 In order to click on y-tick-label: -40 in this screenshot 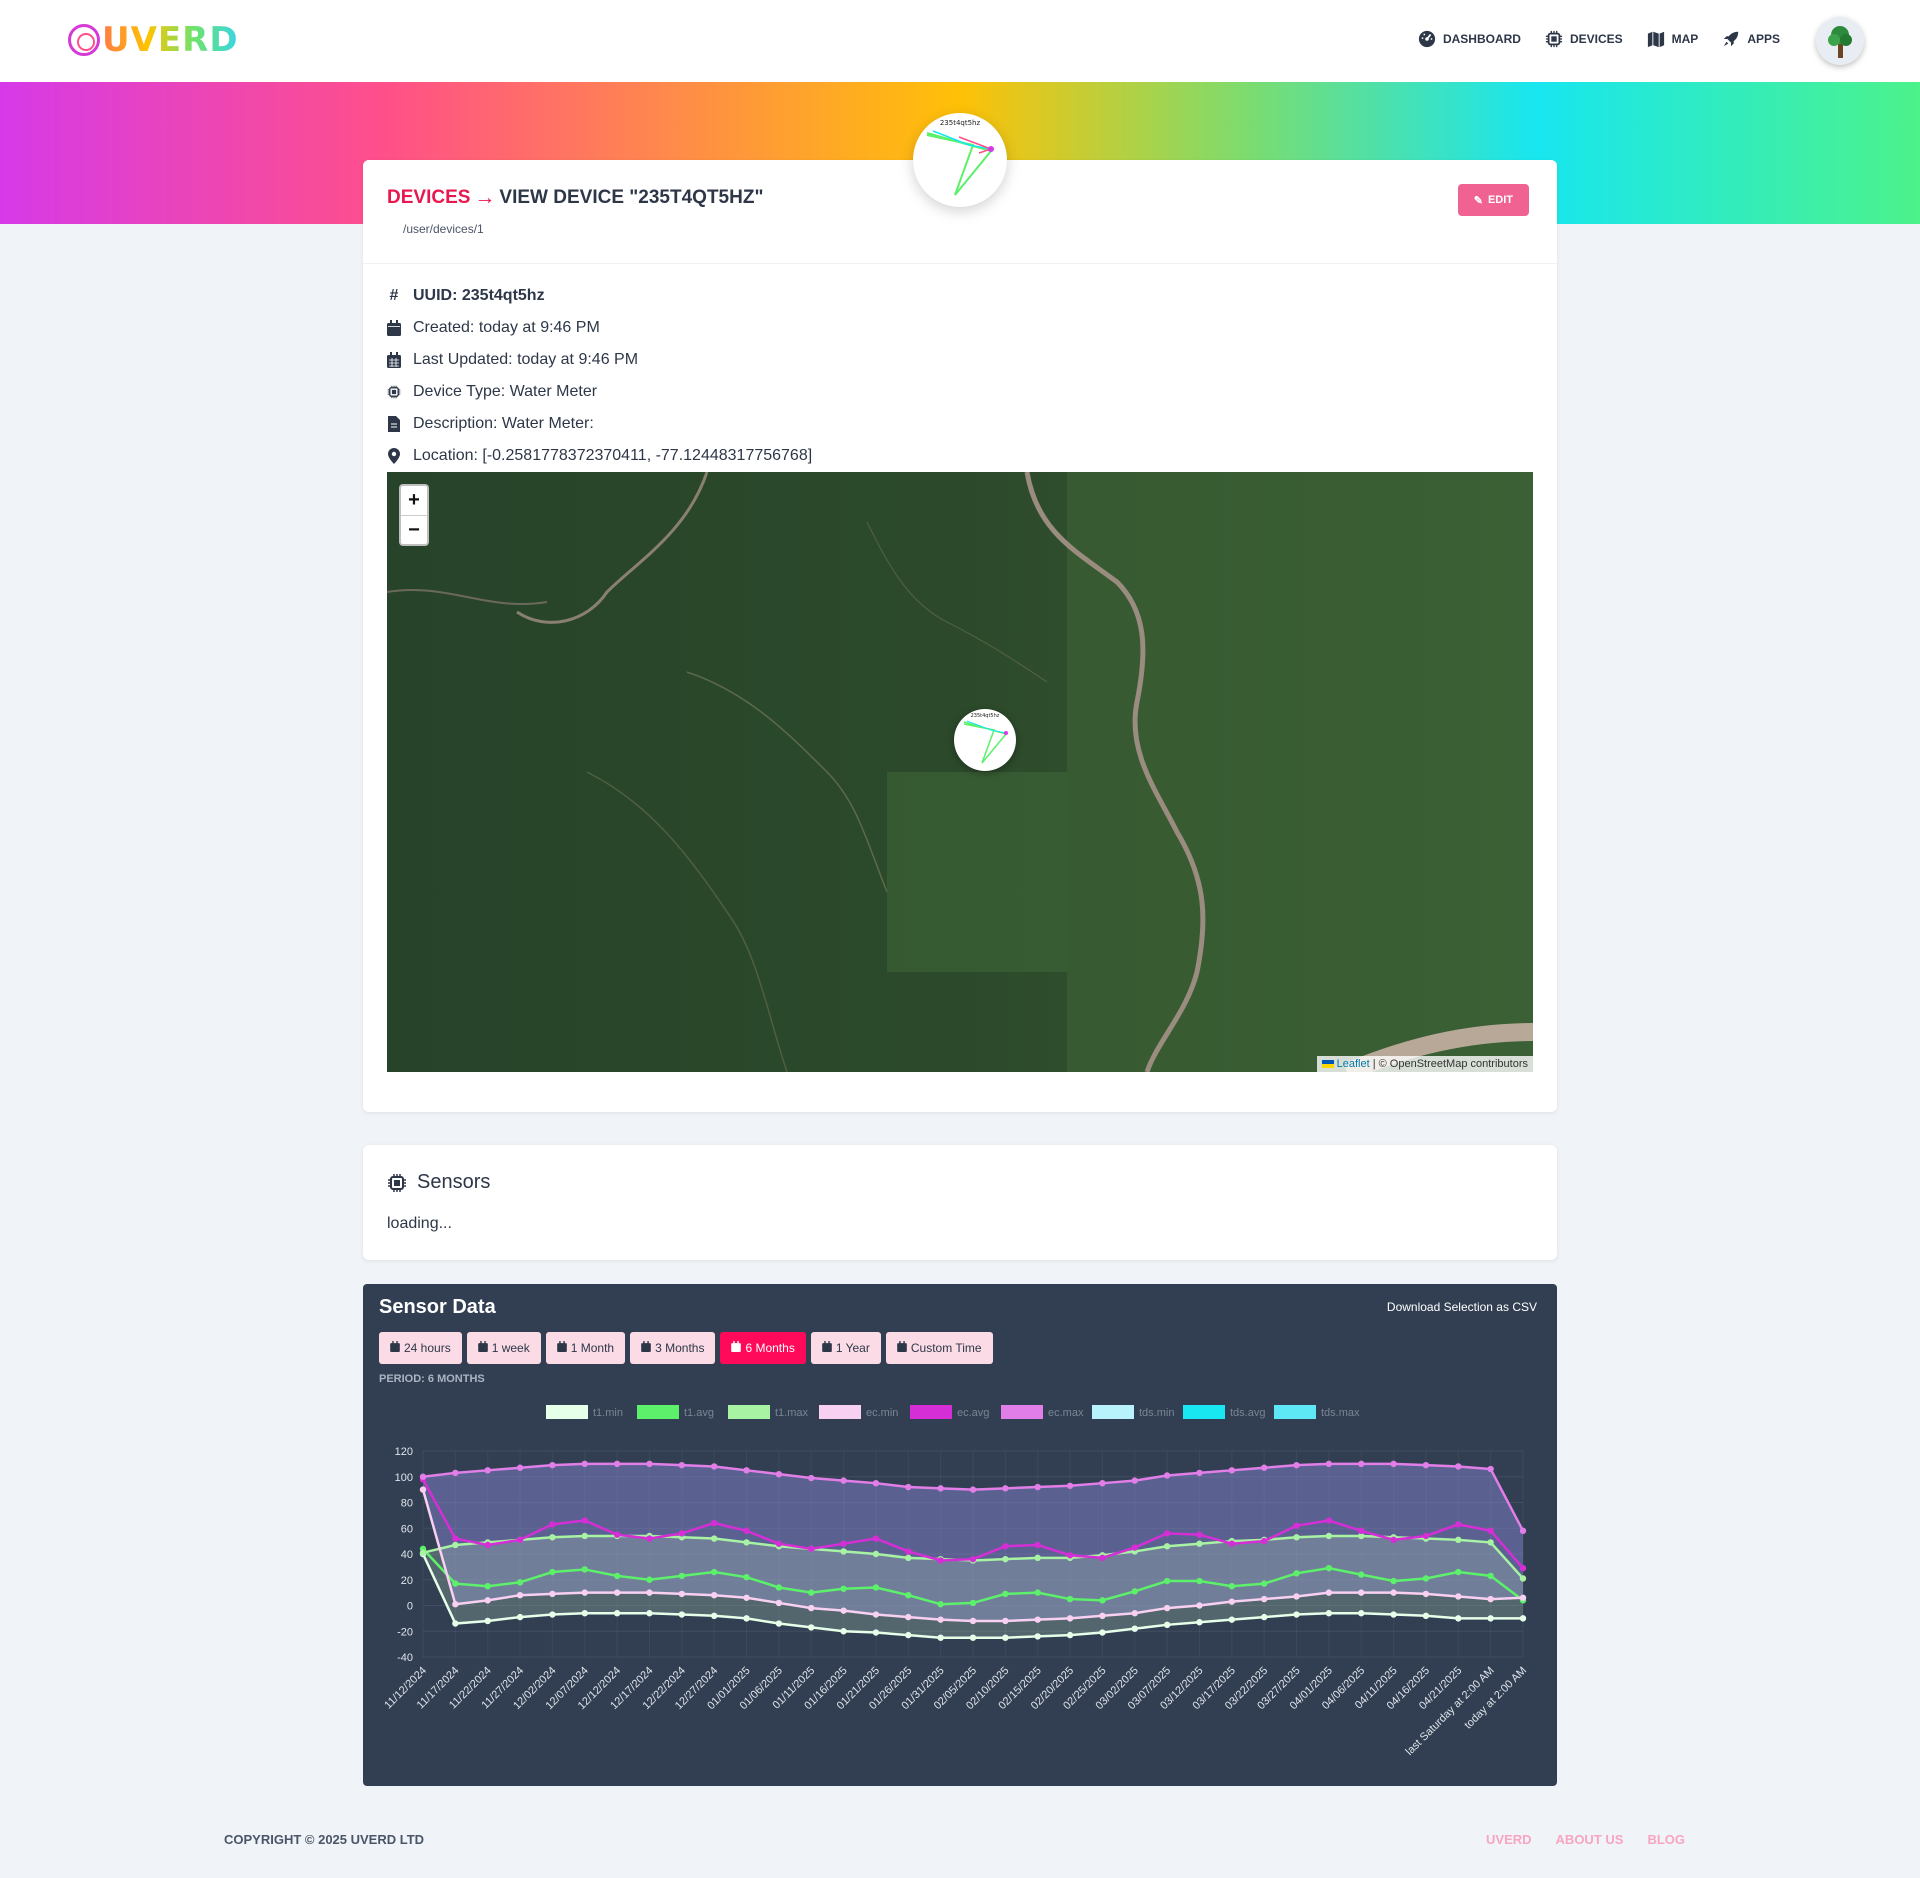, I will do `click(405, 1658)`.